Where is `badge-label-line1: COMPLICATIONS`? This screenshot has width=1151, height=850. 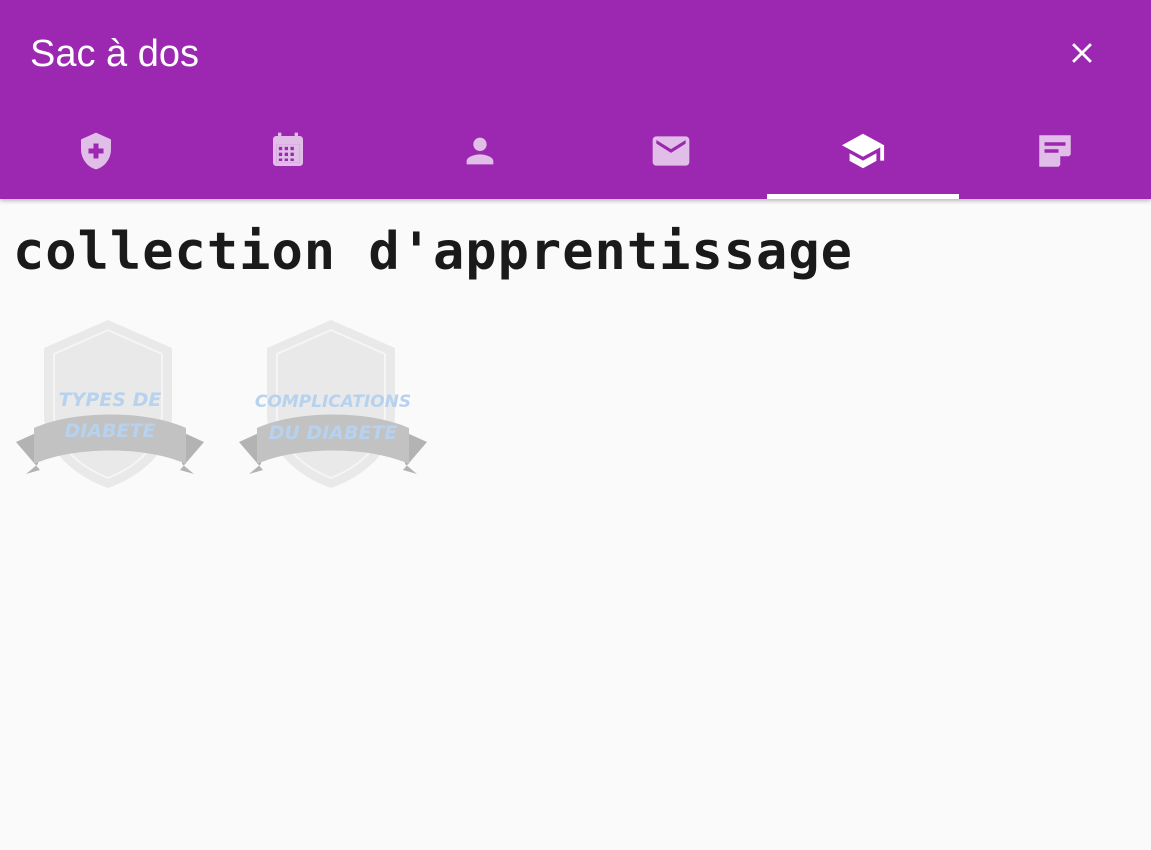 badge-label-line1: COMPLICATIONS is located at coordinates (333, 402).